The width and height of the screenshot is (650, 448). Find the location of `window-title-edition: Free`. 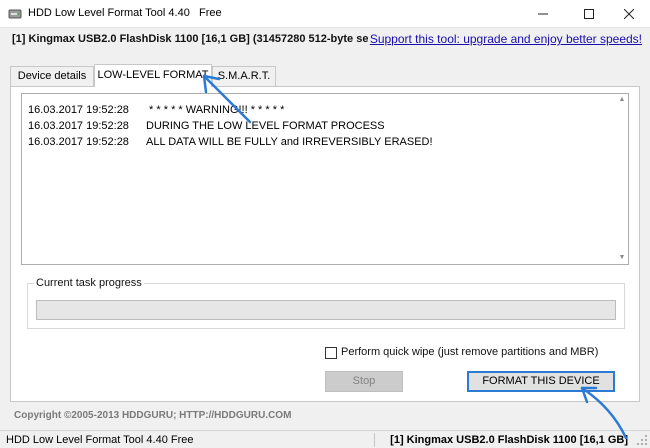

window-title-edition: Free is located at coordinates (210, 13).